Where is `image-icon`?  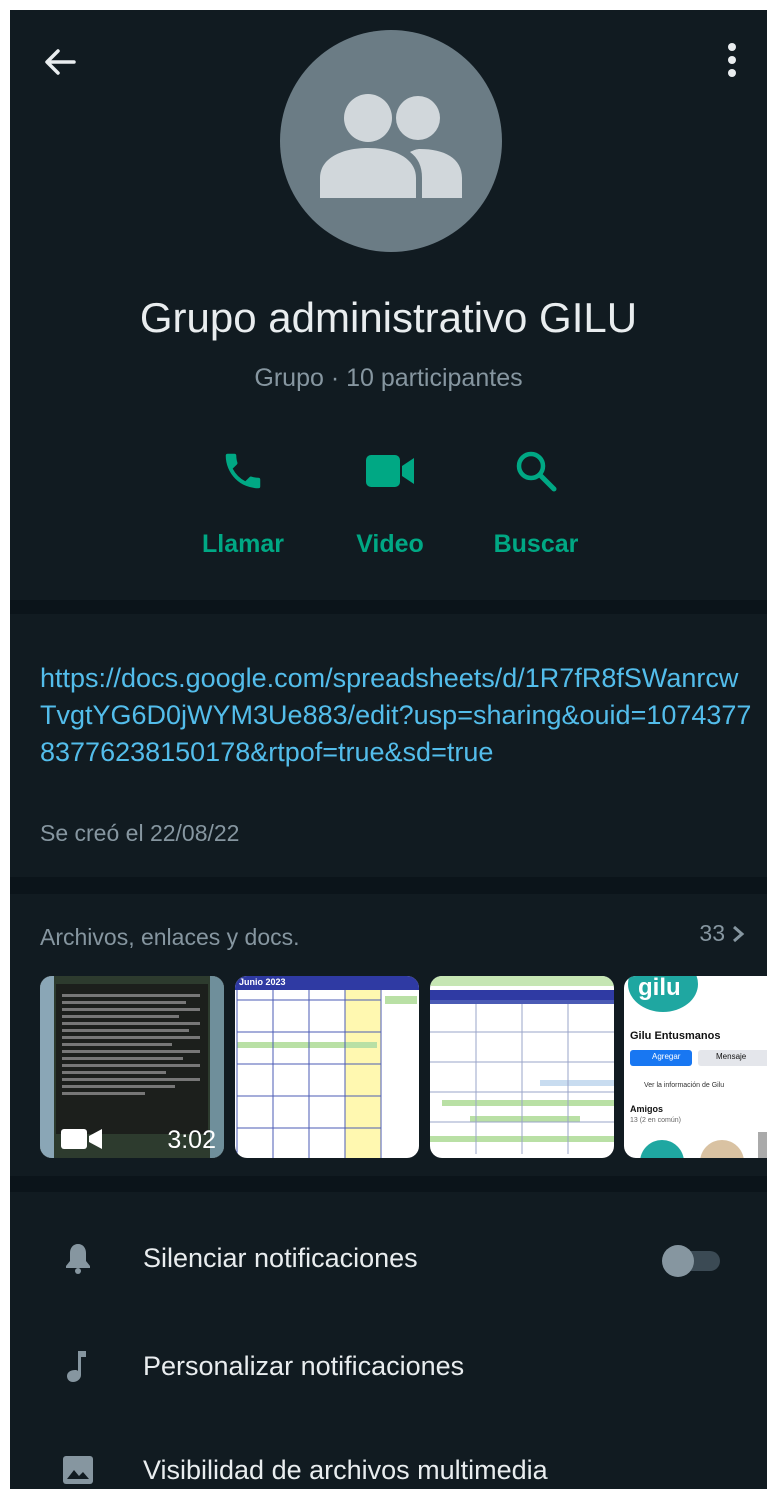 image-icon is located at coordinates (78, 1470).